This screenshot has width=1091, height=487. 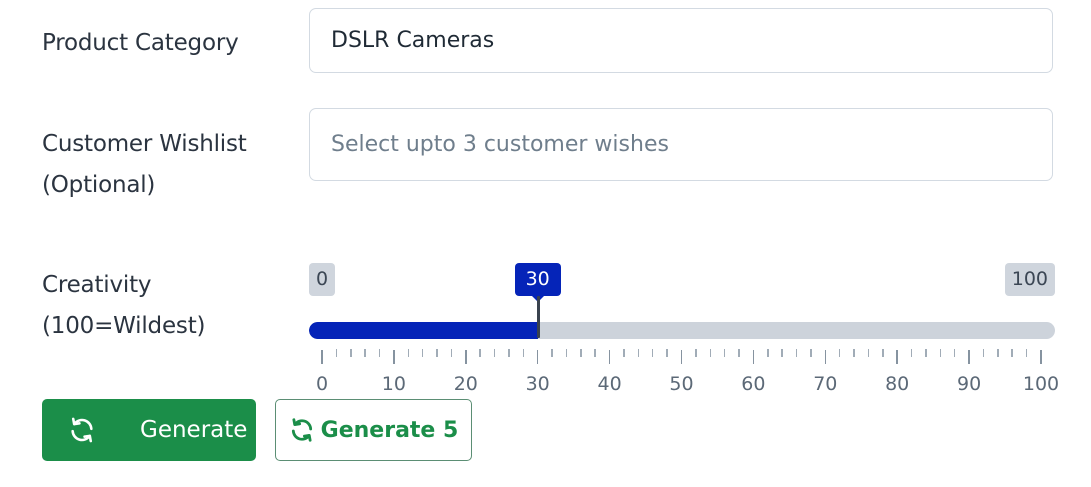 I want to click on product-category-select: DSLR Cameras, so click(x=681, y=40).